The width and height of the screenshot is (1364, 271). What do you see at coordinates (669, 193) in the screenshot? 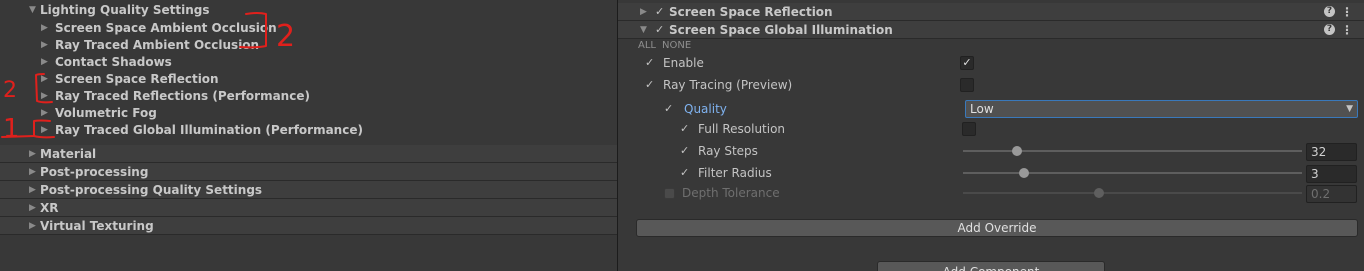
I see `override-checkbox` at bounding box center [669, 193].